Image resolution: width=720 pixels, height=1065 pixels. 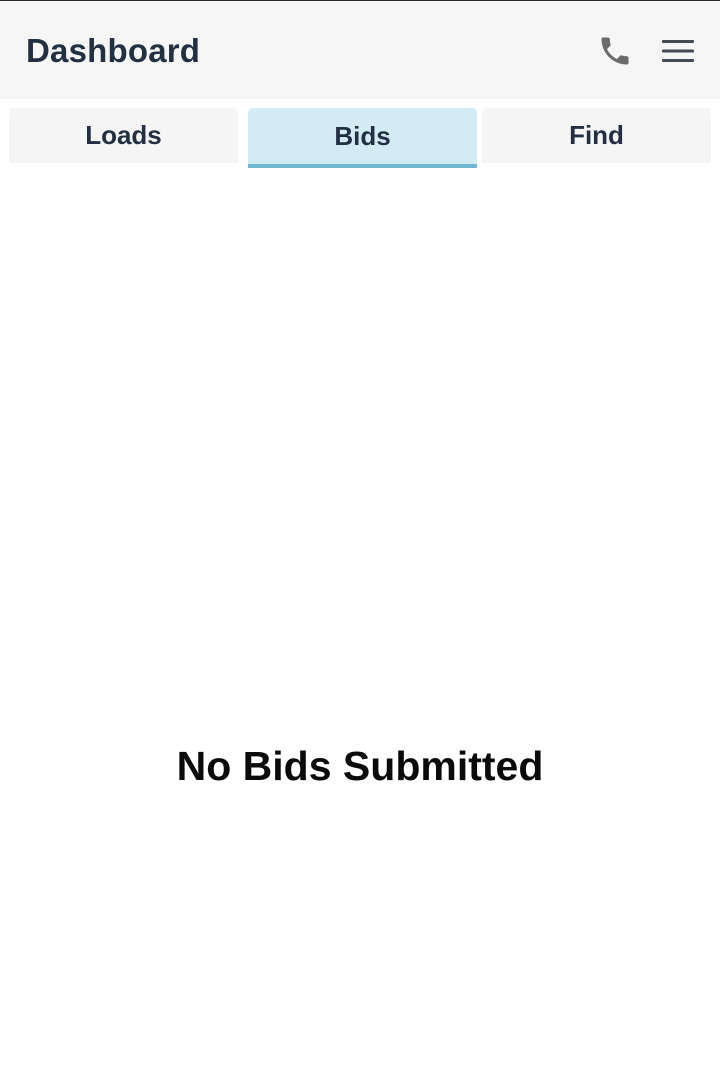 I want to click on tab-bids-label: Bids, so click(x=362, y=135).